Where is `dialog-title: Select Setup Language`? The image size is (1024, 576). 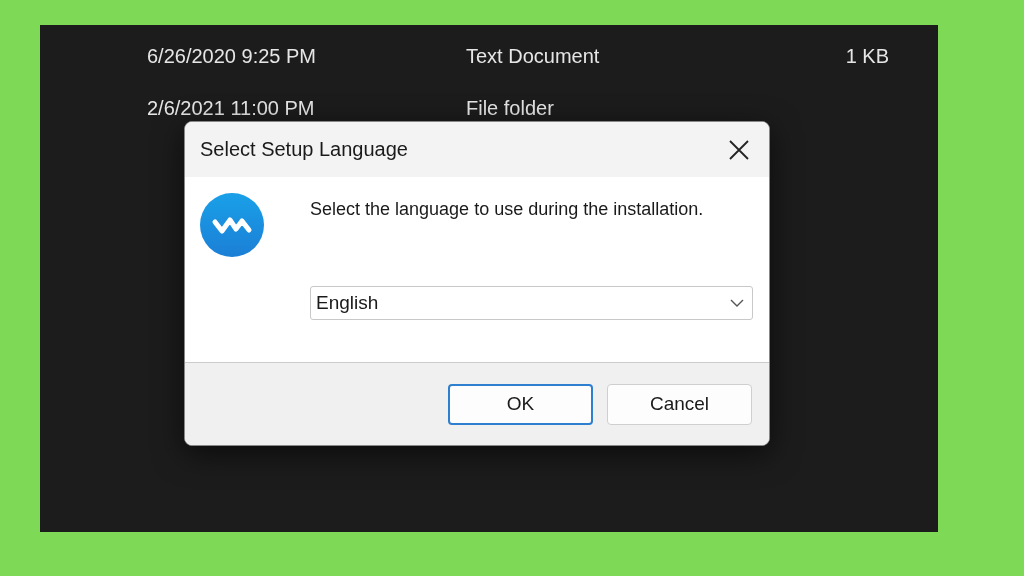
dialog-title: Select Setup Language is located at coordinates (304, 149).